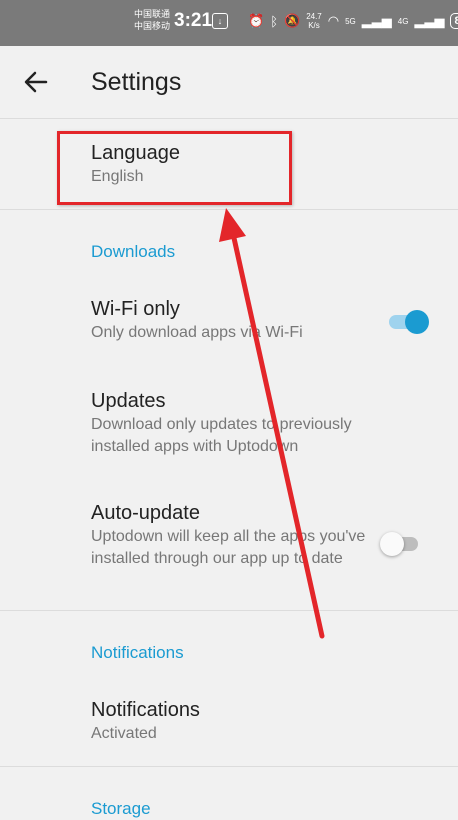  I want to click on section-notifications: Notifications, so click(137, 652).